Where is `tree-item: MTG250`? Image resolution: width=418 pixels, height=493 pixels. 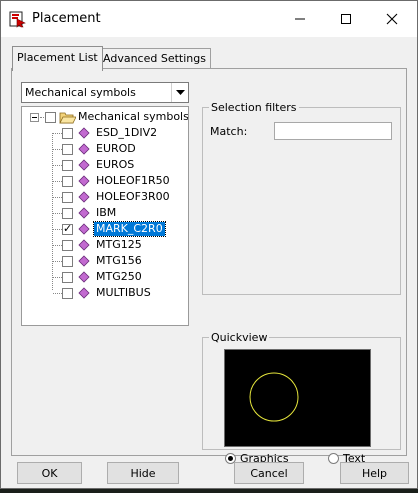
tree-item: MTG250 is located at coordinates (103, 277).